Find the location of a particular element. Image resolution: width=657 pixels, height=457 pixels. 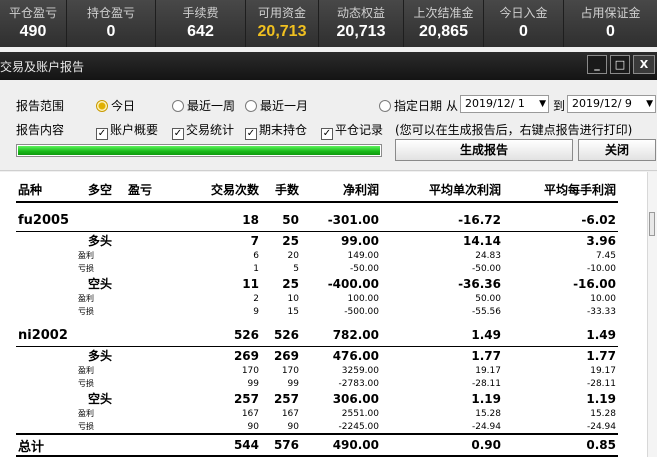

scrollbar-thumb is located at coordinates (652, 224).